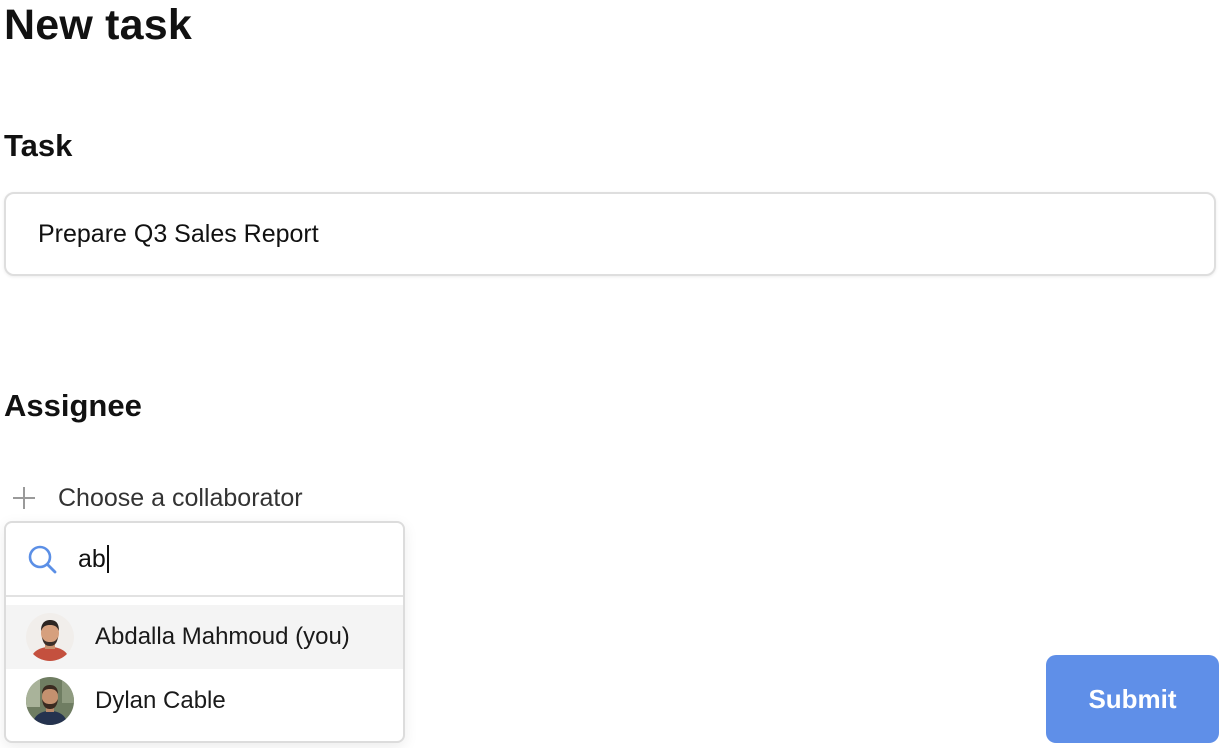 The image size is (1226, 748). I want to click on search-input: ab, so click(93, 559).